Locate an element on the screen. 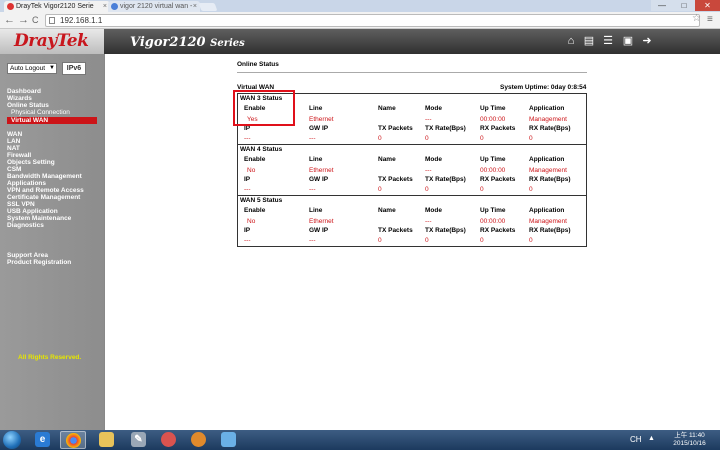 Image resolution: width=720 pixels, height=450 pixels. sidebar-item-virtual-wan: Virtual WAN is located at coordinates (52, 120).